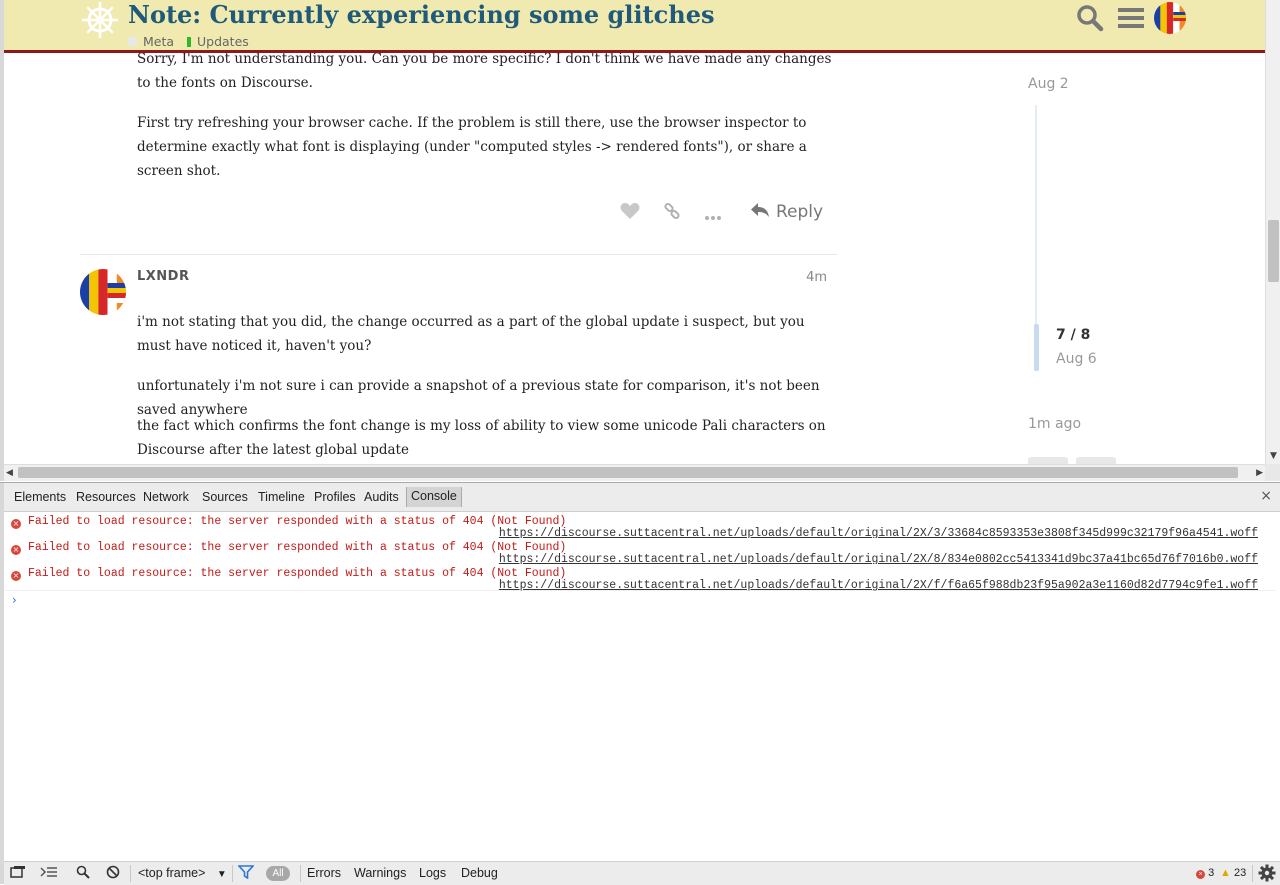  I want to click on warning-counter: ▲ 23, so click(1233, 873).